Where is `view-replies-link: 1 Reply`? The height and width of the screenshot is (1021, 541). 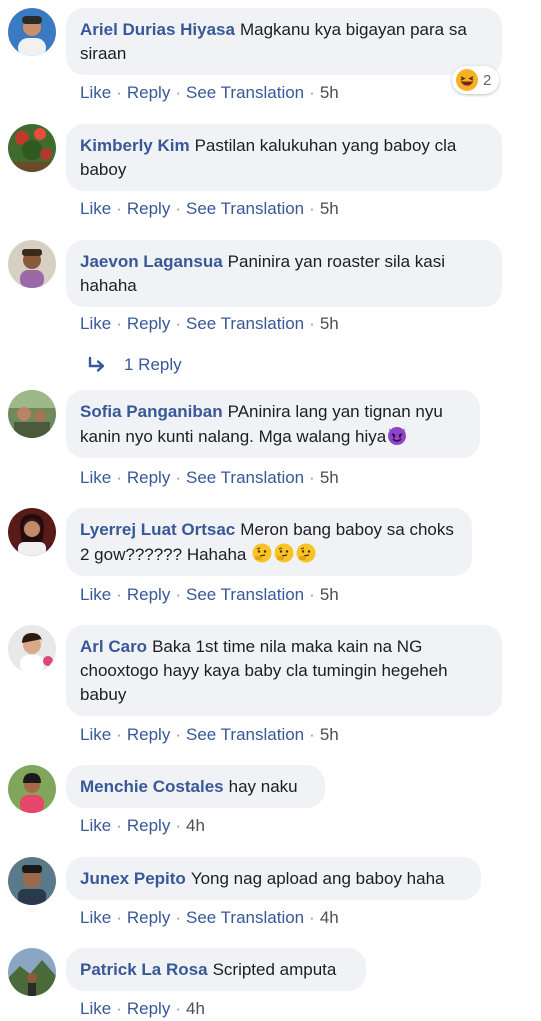 view-replies-link: 1 Reply is located at coordinates (134, 365).